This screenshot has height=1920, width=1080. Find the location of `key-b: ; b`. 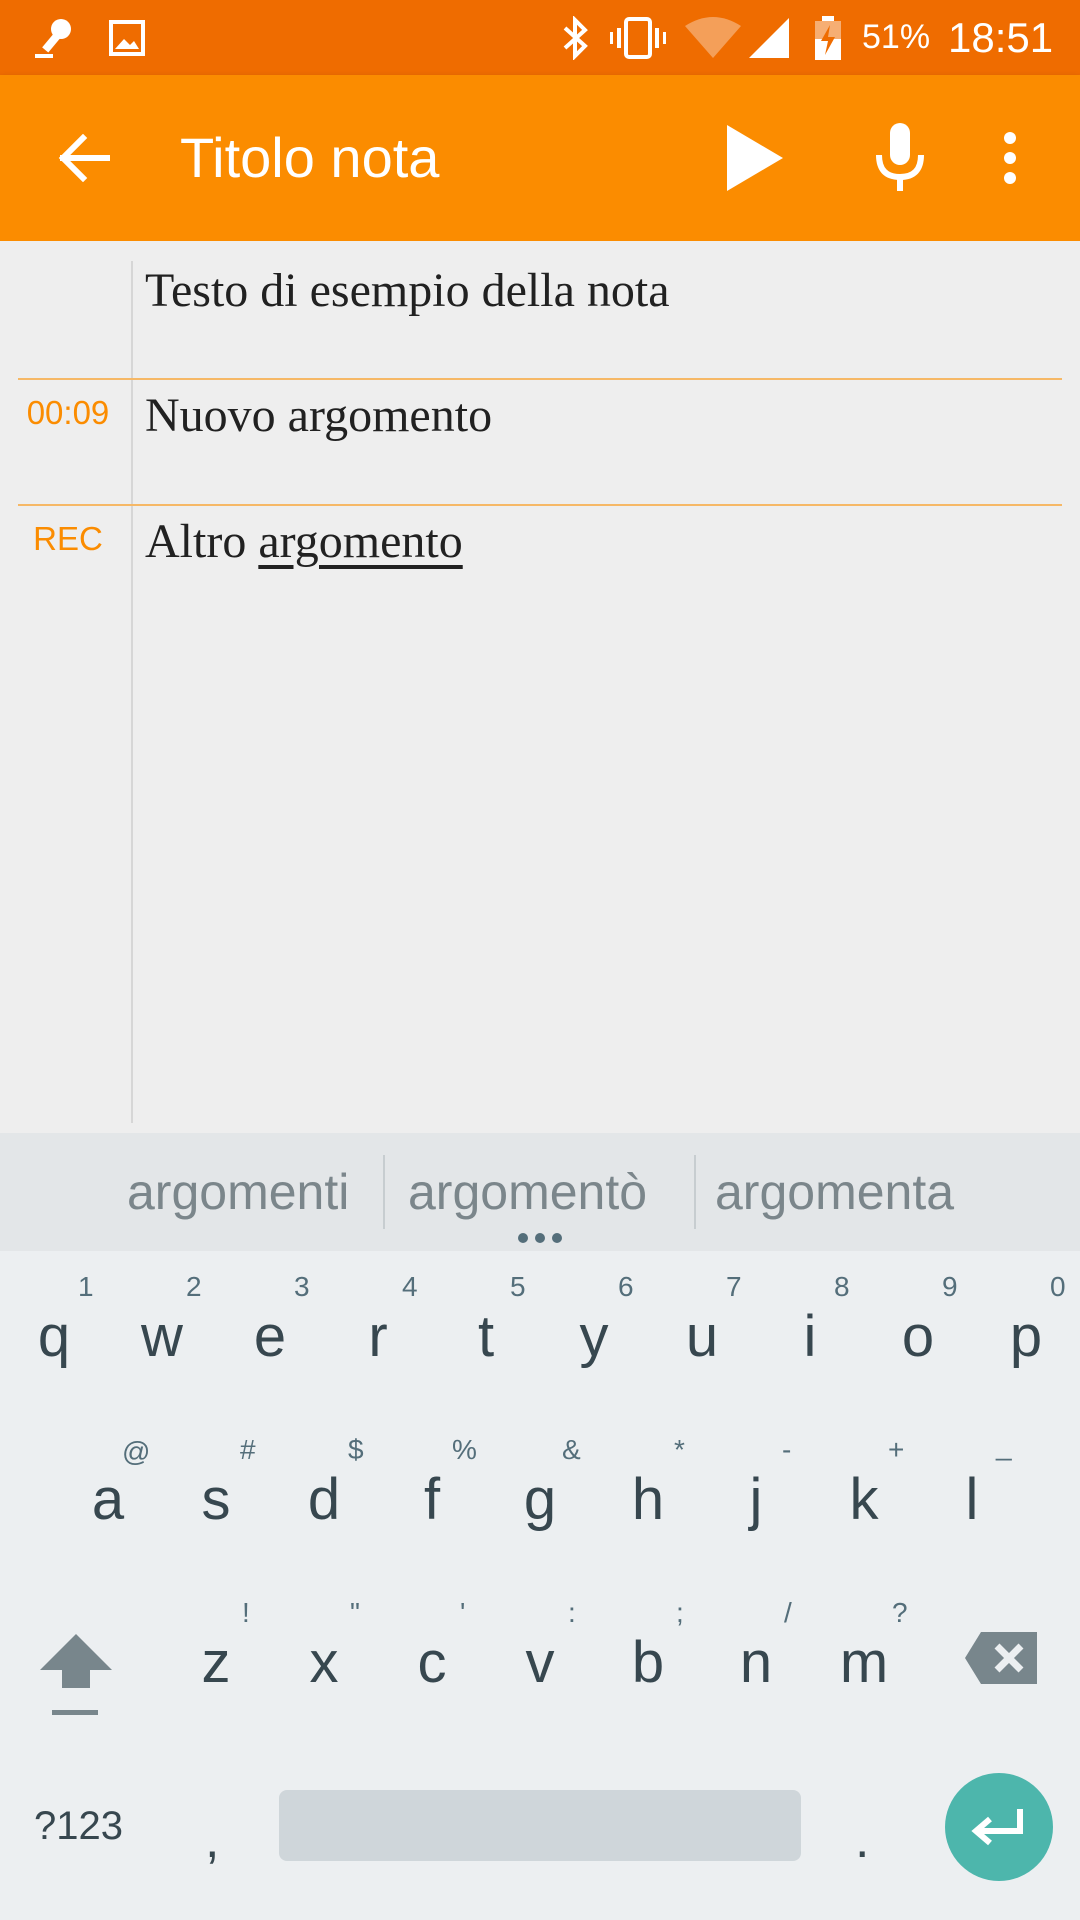

key-b: ; b is located at coordinates (648, 1657).